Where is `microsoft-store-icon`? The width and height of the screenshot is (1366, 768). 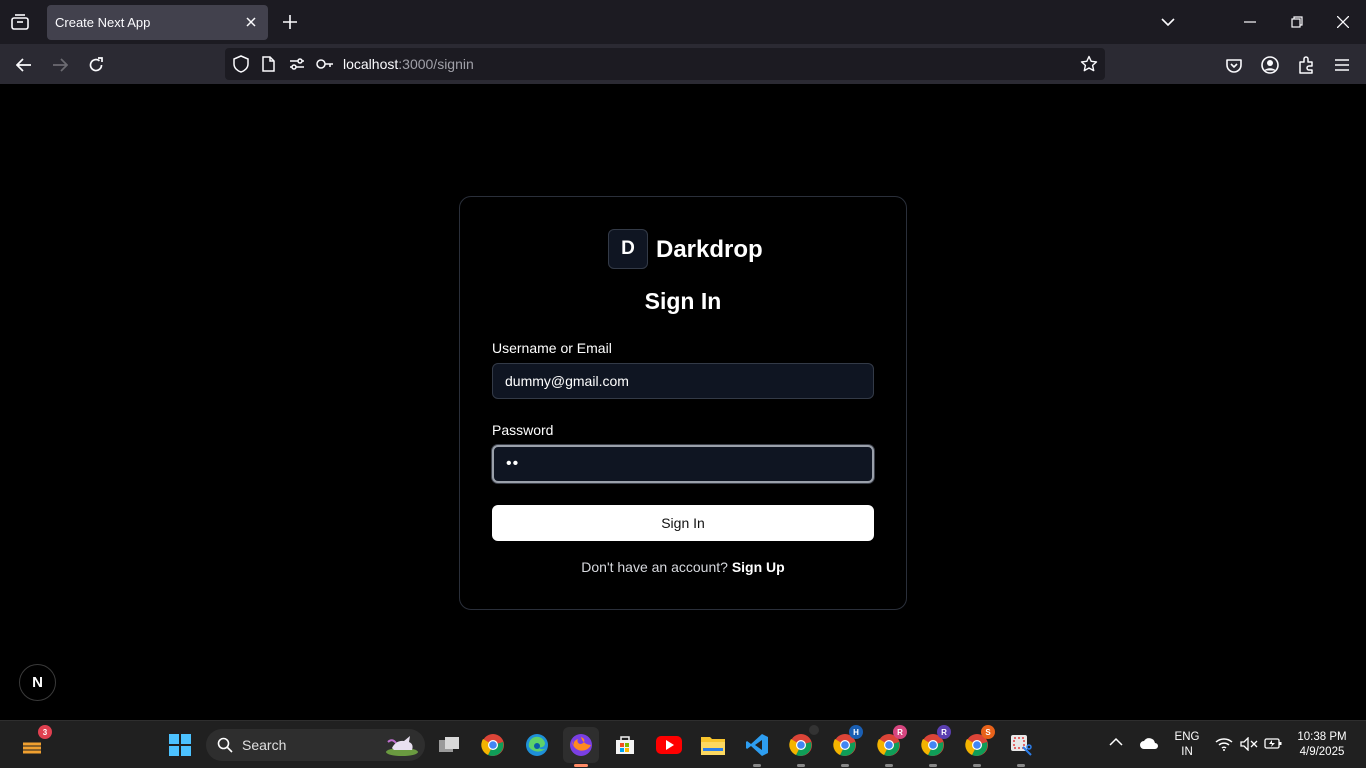 microsoft-store-icon is located at coordinates (625, 745).